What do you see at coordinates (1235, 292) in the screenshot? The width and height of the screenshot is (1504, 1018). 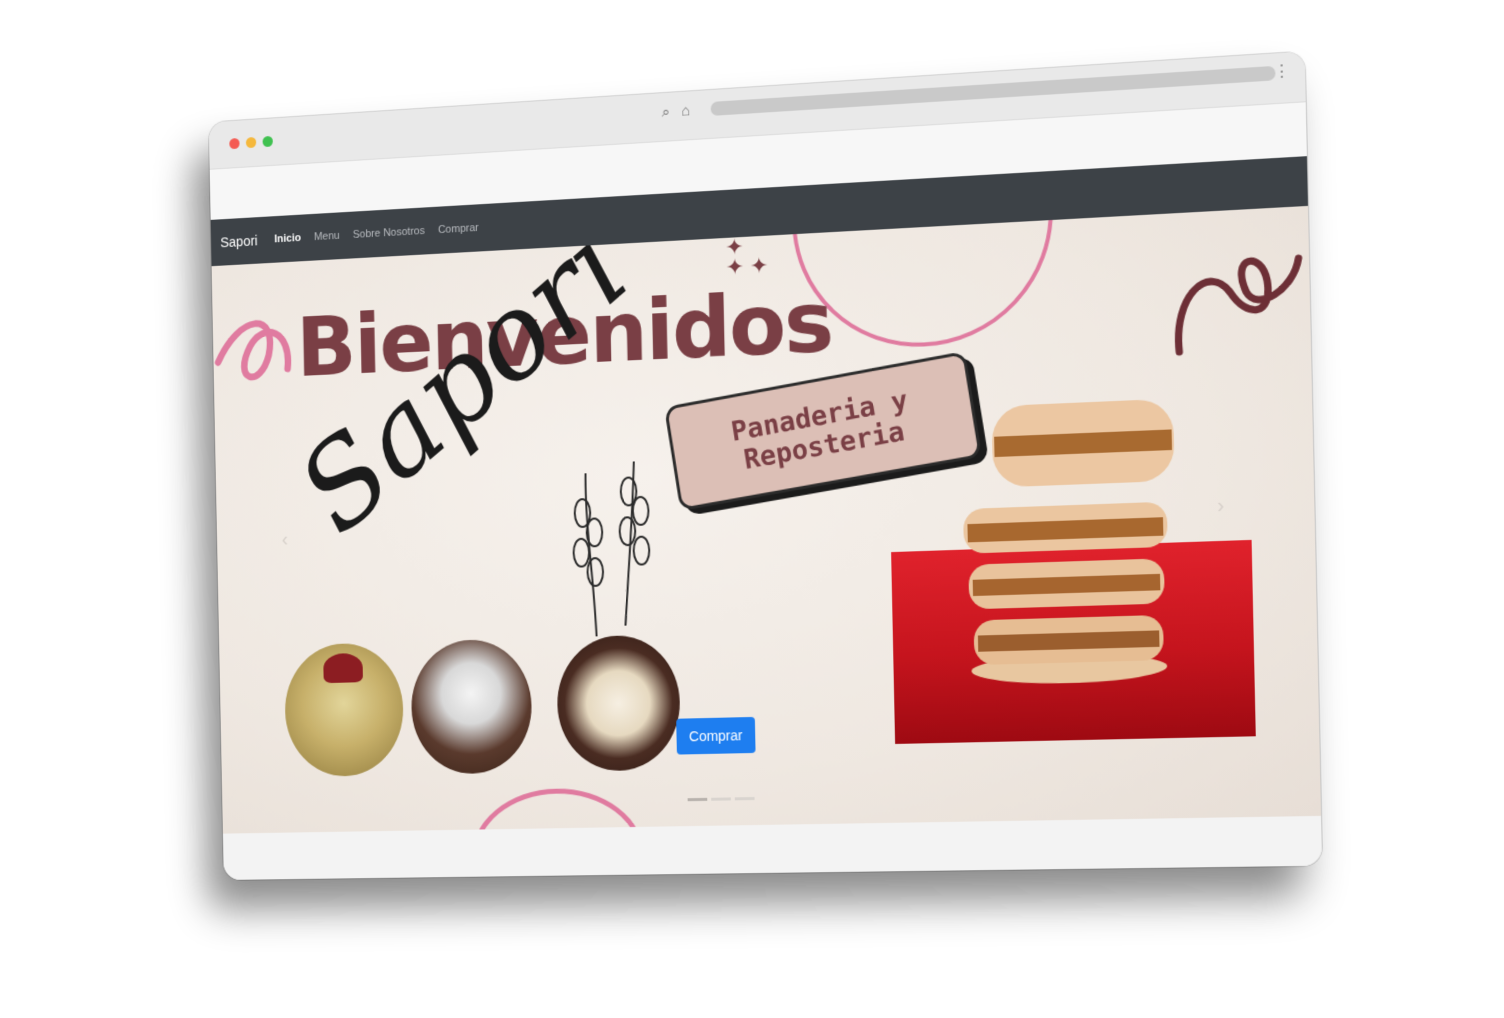 I see `maroon-squiggle-right` at bounding box center [1235, 292].